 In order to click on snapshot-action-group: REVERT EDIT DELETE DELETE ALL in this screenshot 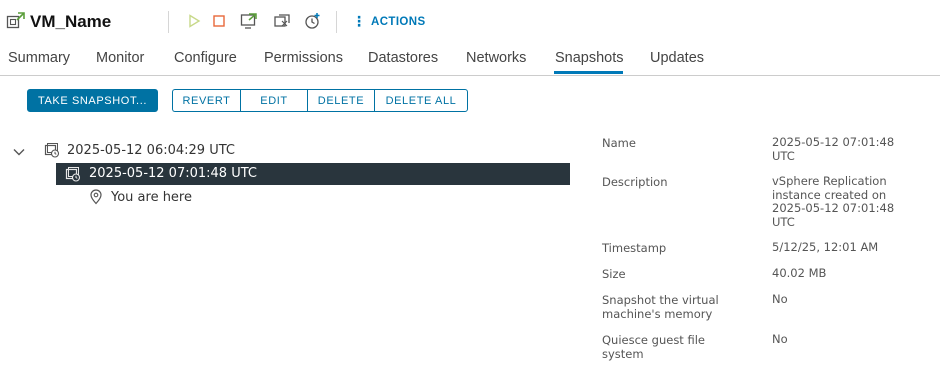, I will do `click(320, 100)`.